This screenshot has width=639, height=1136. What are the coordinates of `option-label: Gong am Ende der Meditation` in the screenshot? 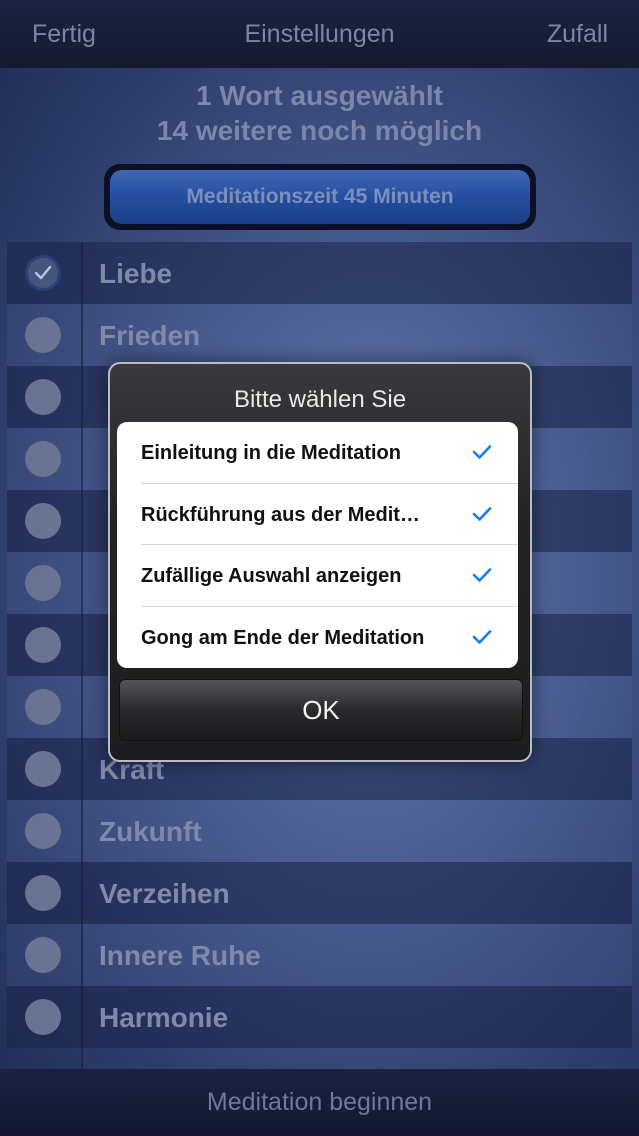 It's located at (283, 637).